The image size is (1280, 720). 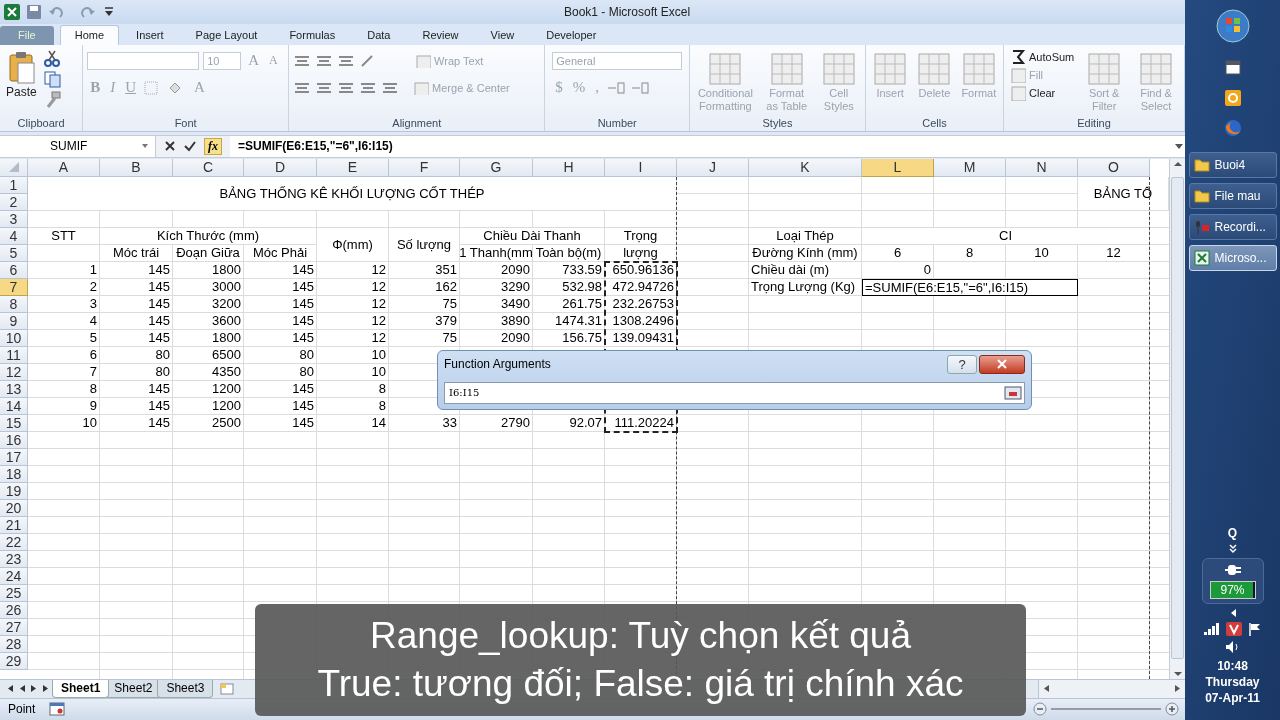 I want to click on next-sheet-icon, so click(x=34, y=689).